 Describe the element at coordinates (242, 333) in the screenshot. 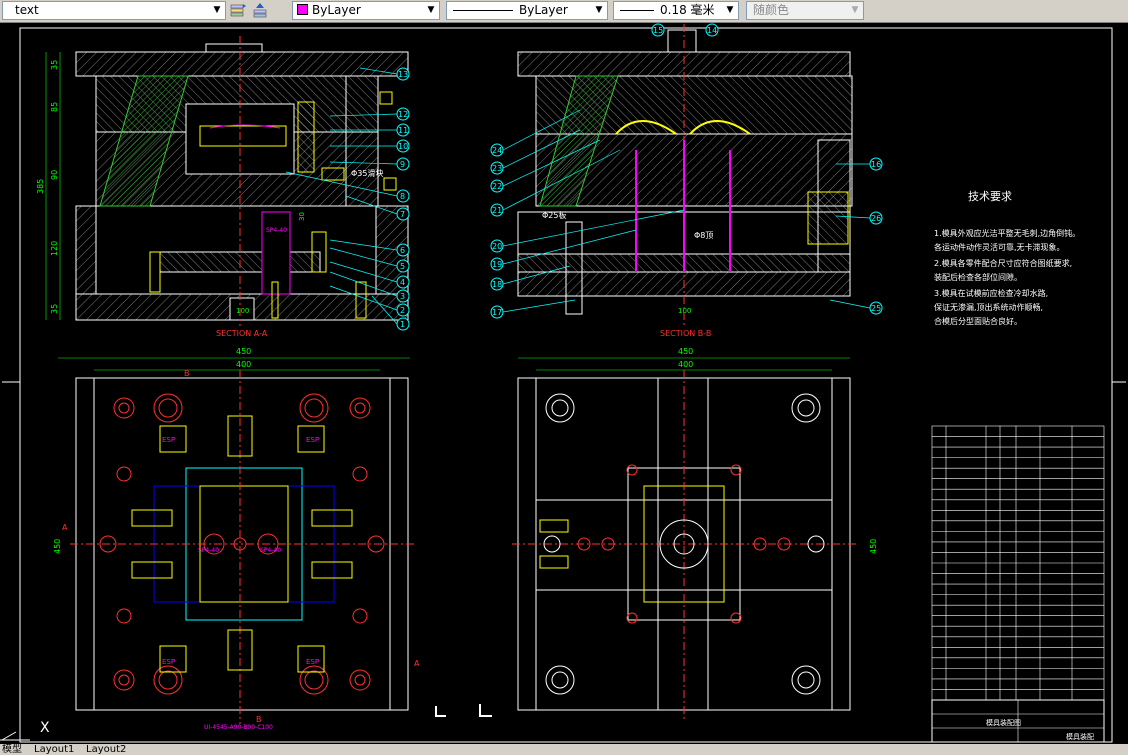

I see `section-aa-label: SECTION A-A` at that location.